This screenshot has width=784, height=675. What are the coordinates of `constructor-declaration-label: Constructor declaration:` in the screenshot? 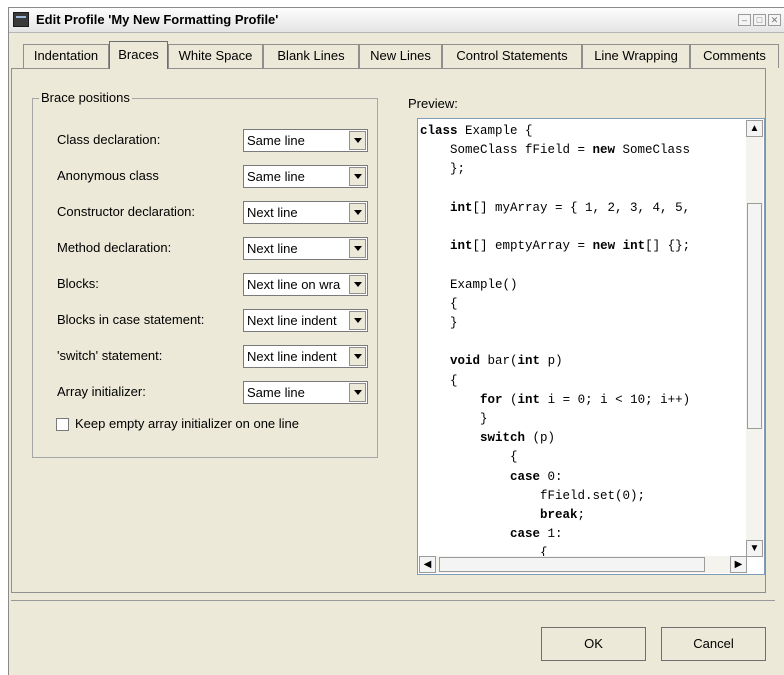 It's located at (126, 211).